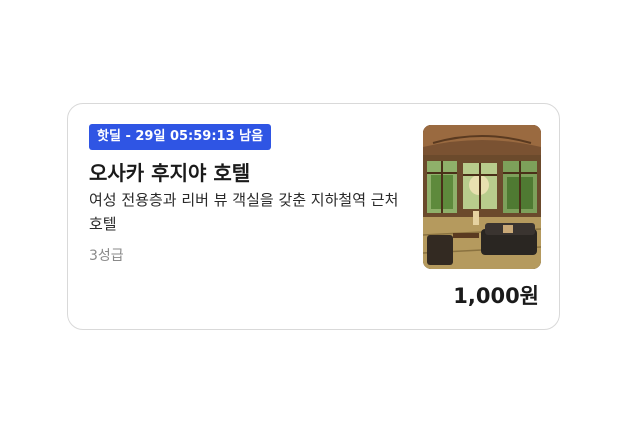 The image size is (626, 436). What do you see at coordinates (482, 197) in the screenshot?
I see `hotel-room-photo` at bounding box center [482, 197].